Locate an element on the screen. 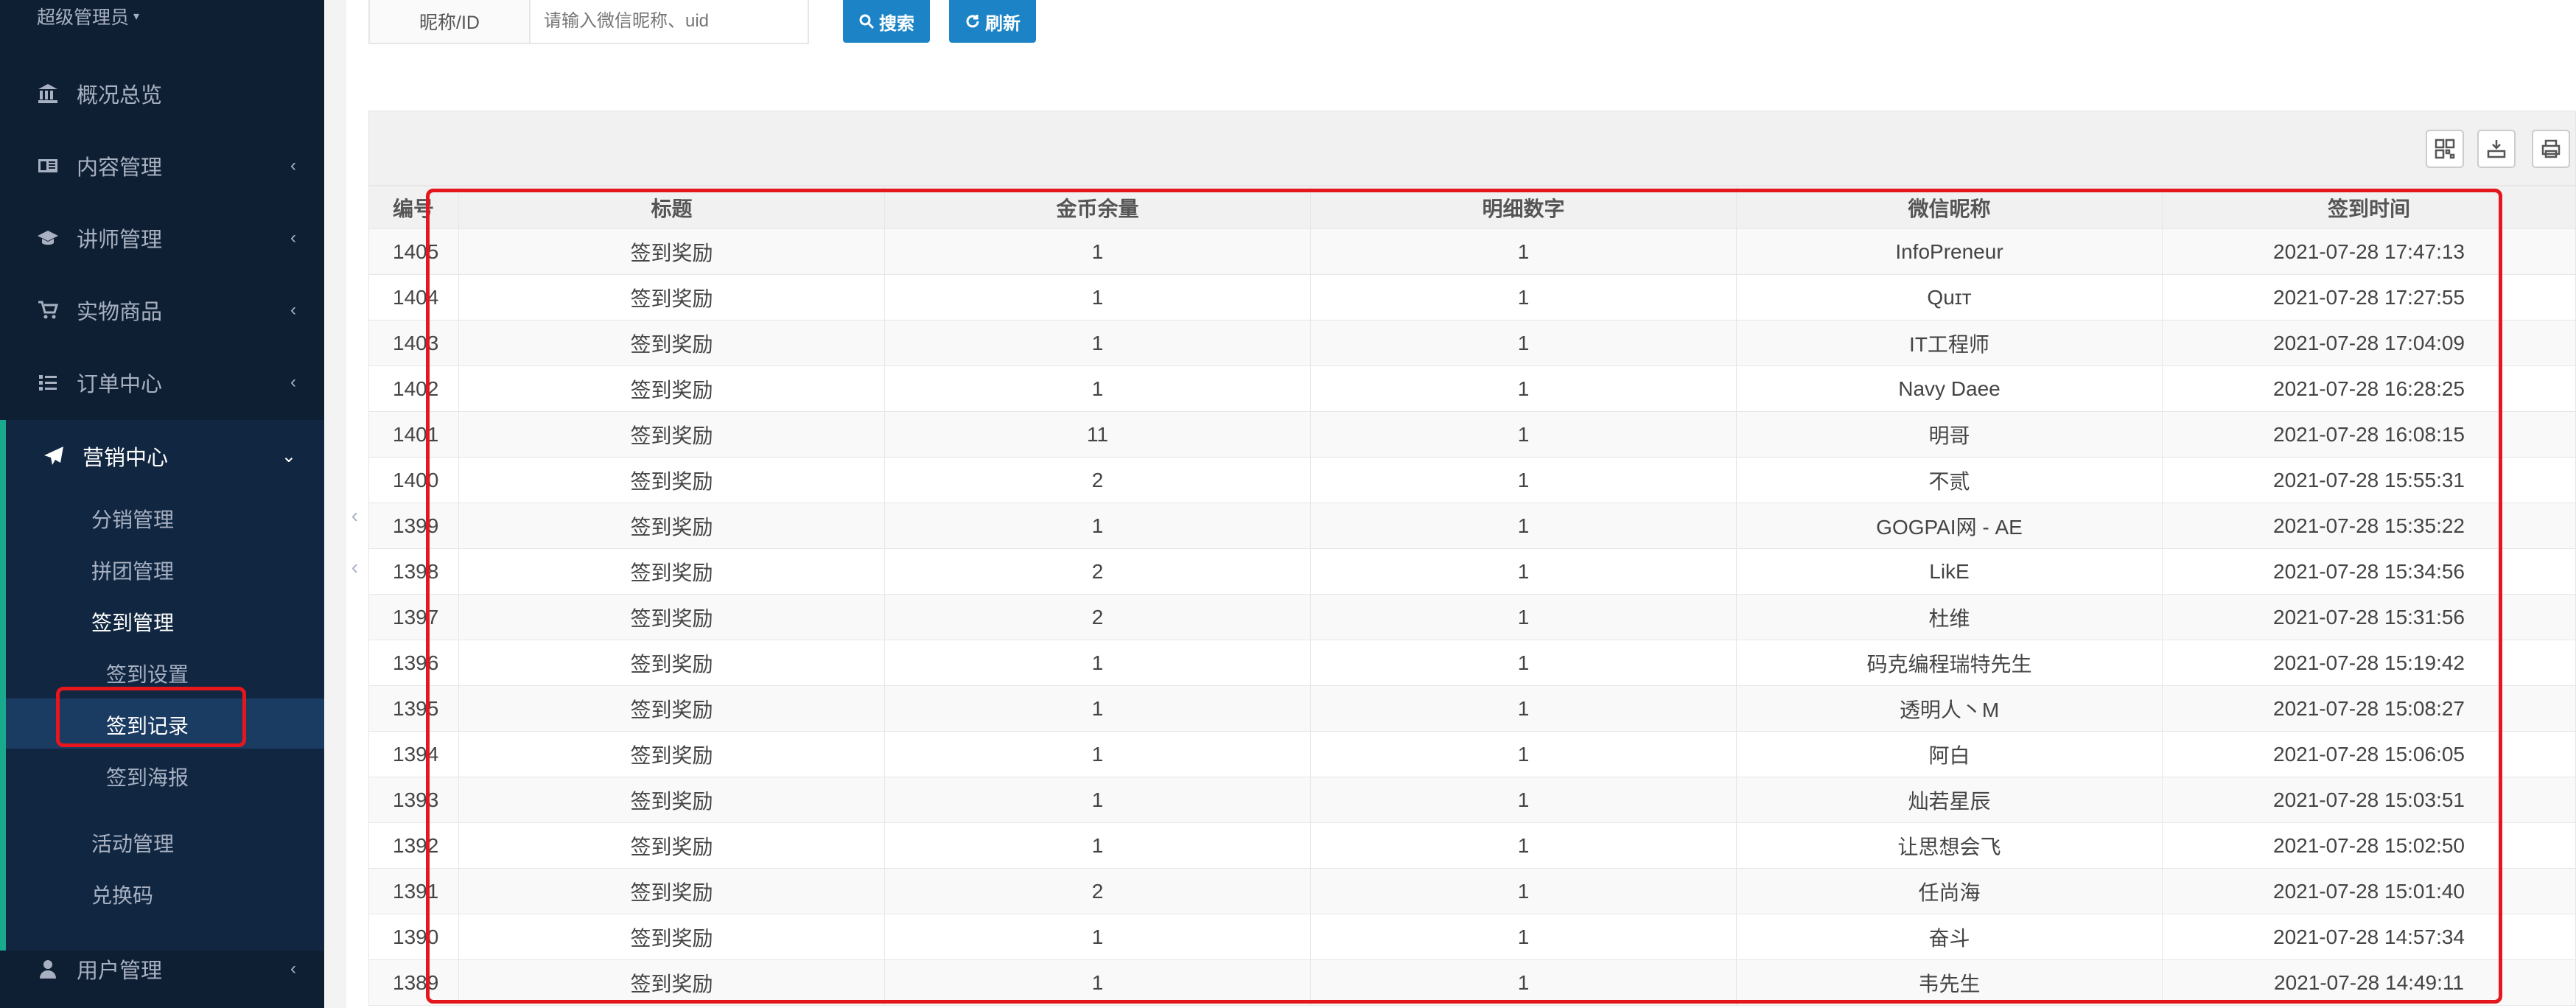  submenu-signin: 签到管理 ⌄ is located at coordinates (224, 622).